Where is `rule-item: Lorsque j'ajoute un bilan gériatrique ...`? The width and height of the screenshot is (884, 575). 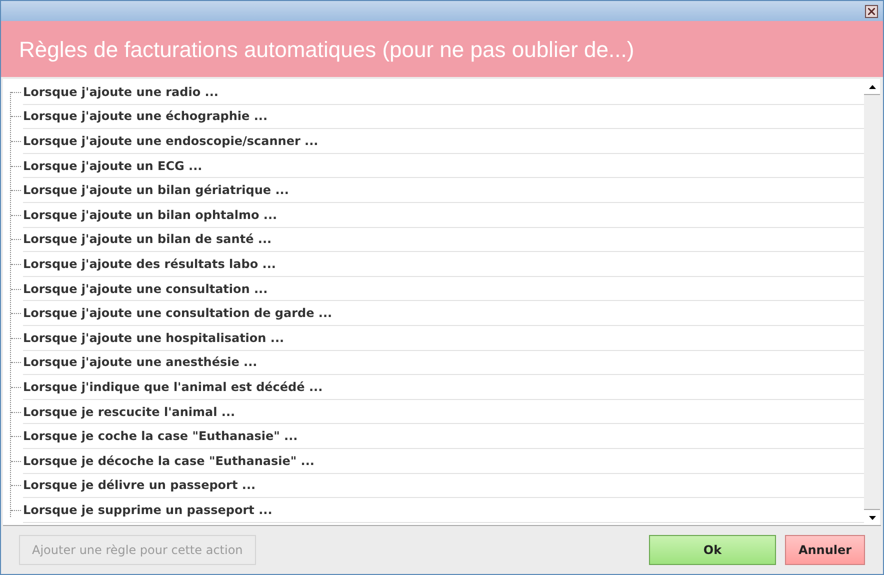 rule-item: Lorsque j'ajoute un bilan gériatrique ... is located at coordinates (156, 190).